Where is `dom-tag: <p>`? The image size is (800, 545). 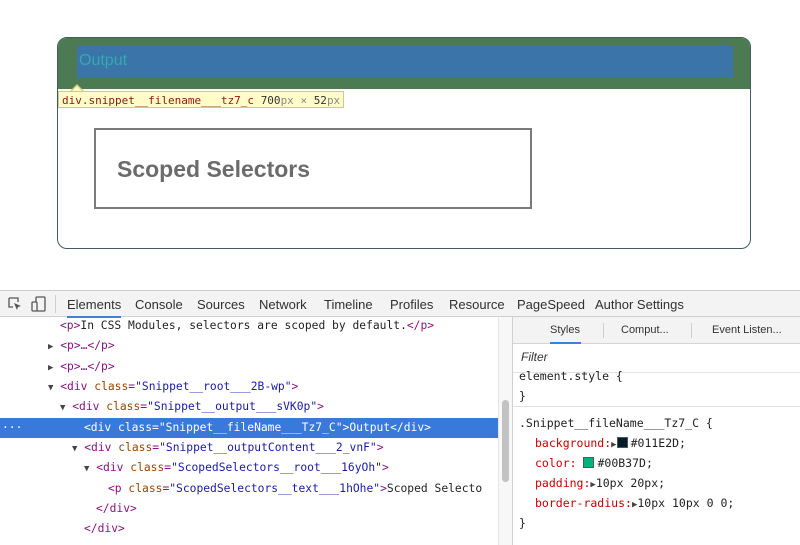 dom-tag: <p> is located at coordinates (70, 325).